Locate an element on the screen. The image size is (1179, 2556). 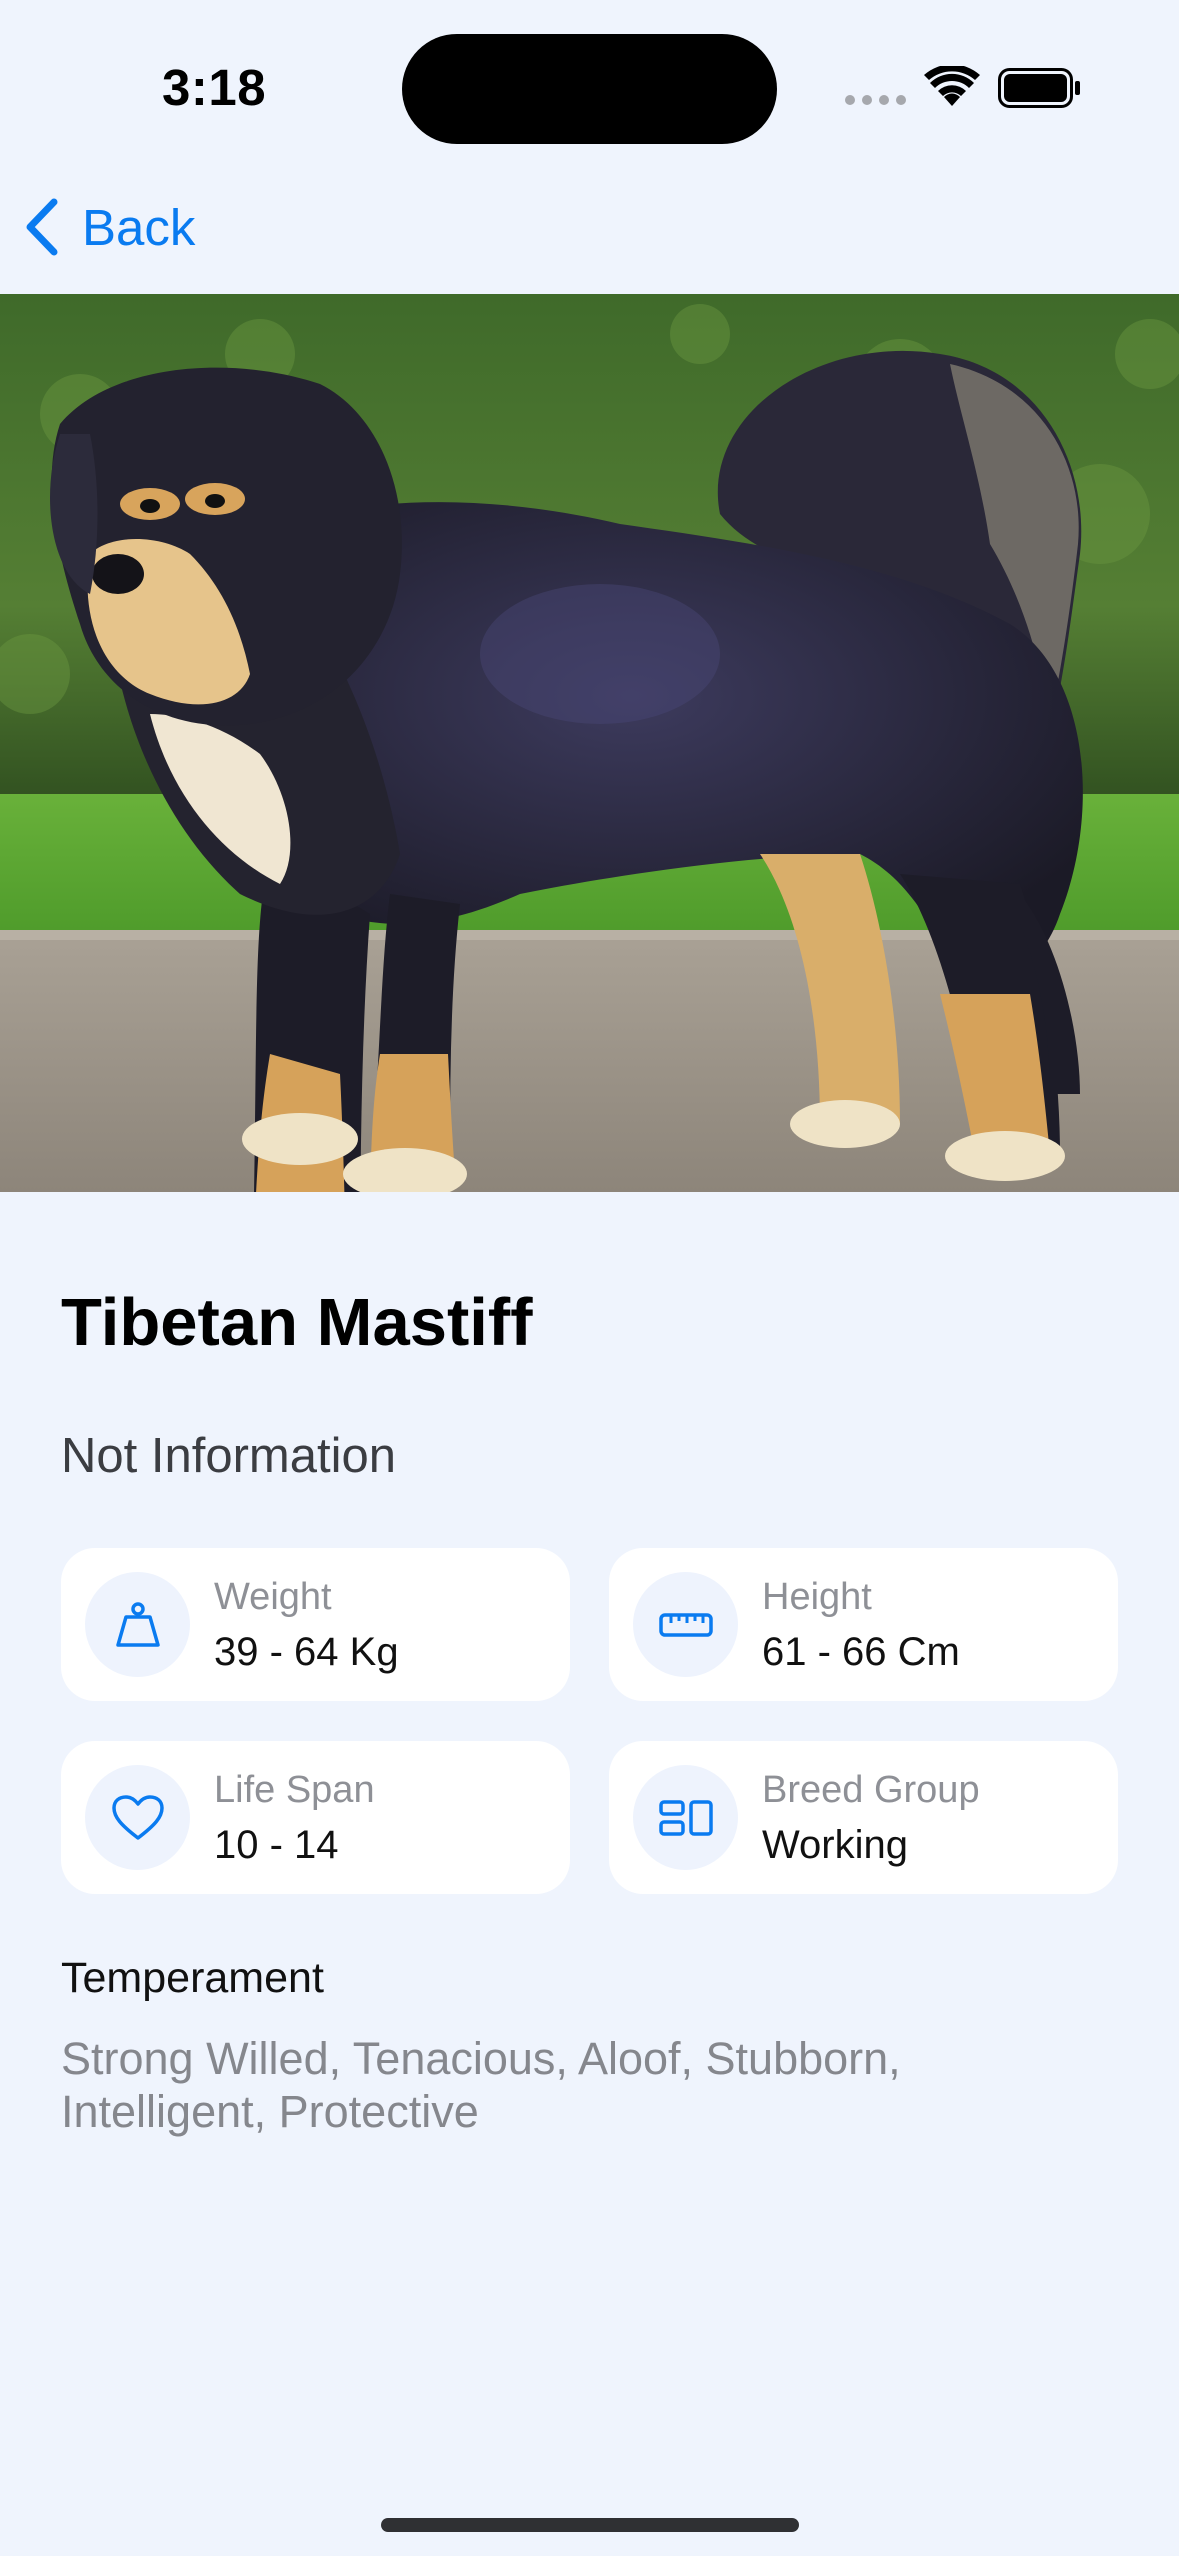
back-button: Back is located at coordinates (109, 227).